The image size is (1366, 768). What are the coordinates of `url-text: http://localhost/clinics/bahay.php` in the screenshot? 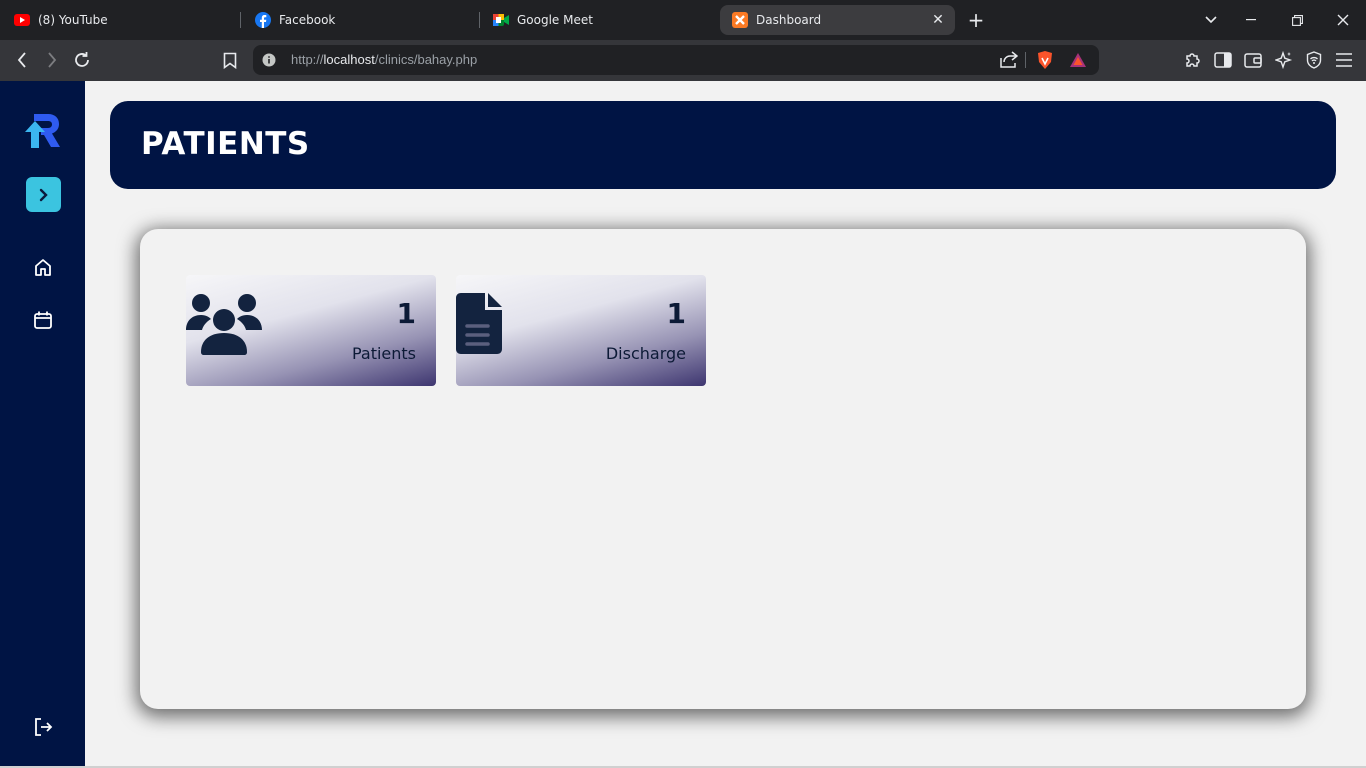 It's located at (384, 59).